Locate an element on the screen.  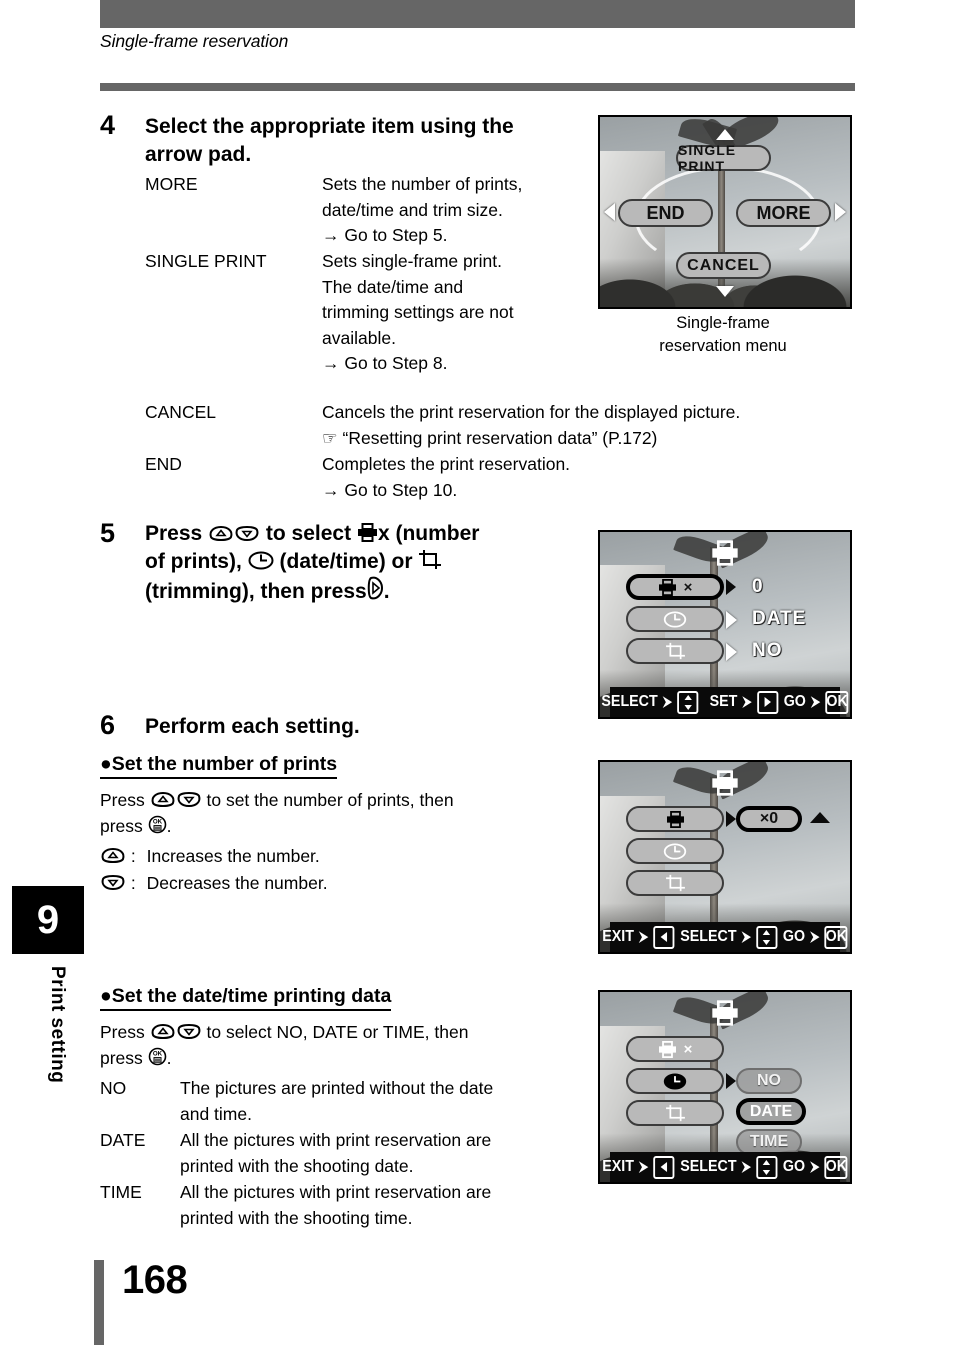
step-5-l3a: (trimming), then press is located at coordinates (256, 591).